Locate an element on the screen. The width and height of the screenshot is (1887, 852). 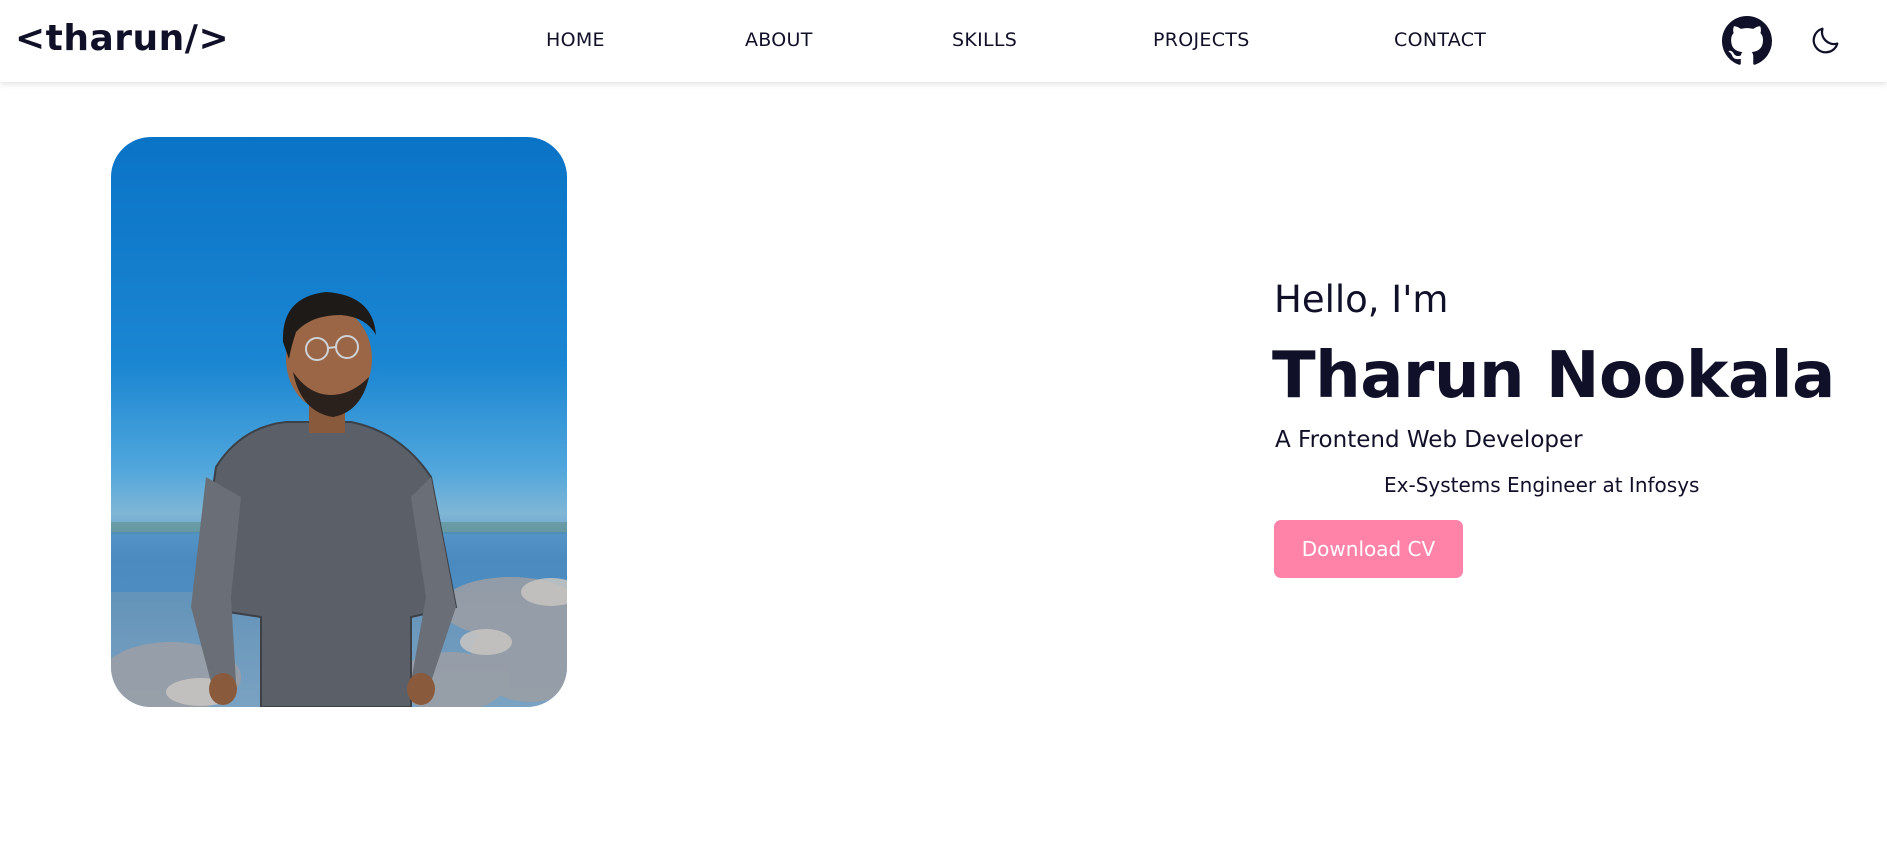
moon-icon is located at coordinates (1825, 40).